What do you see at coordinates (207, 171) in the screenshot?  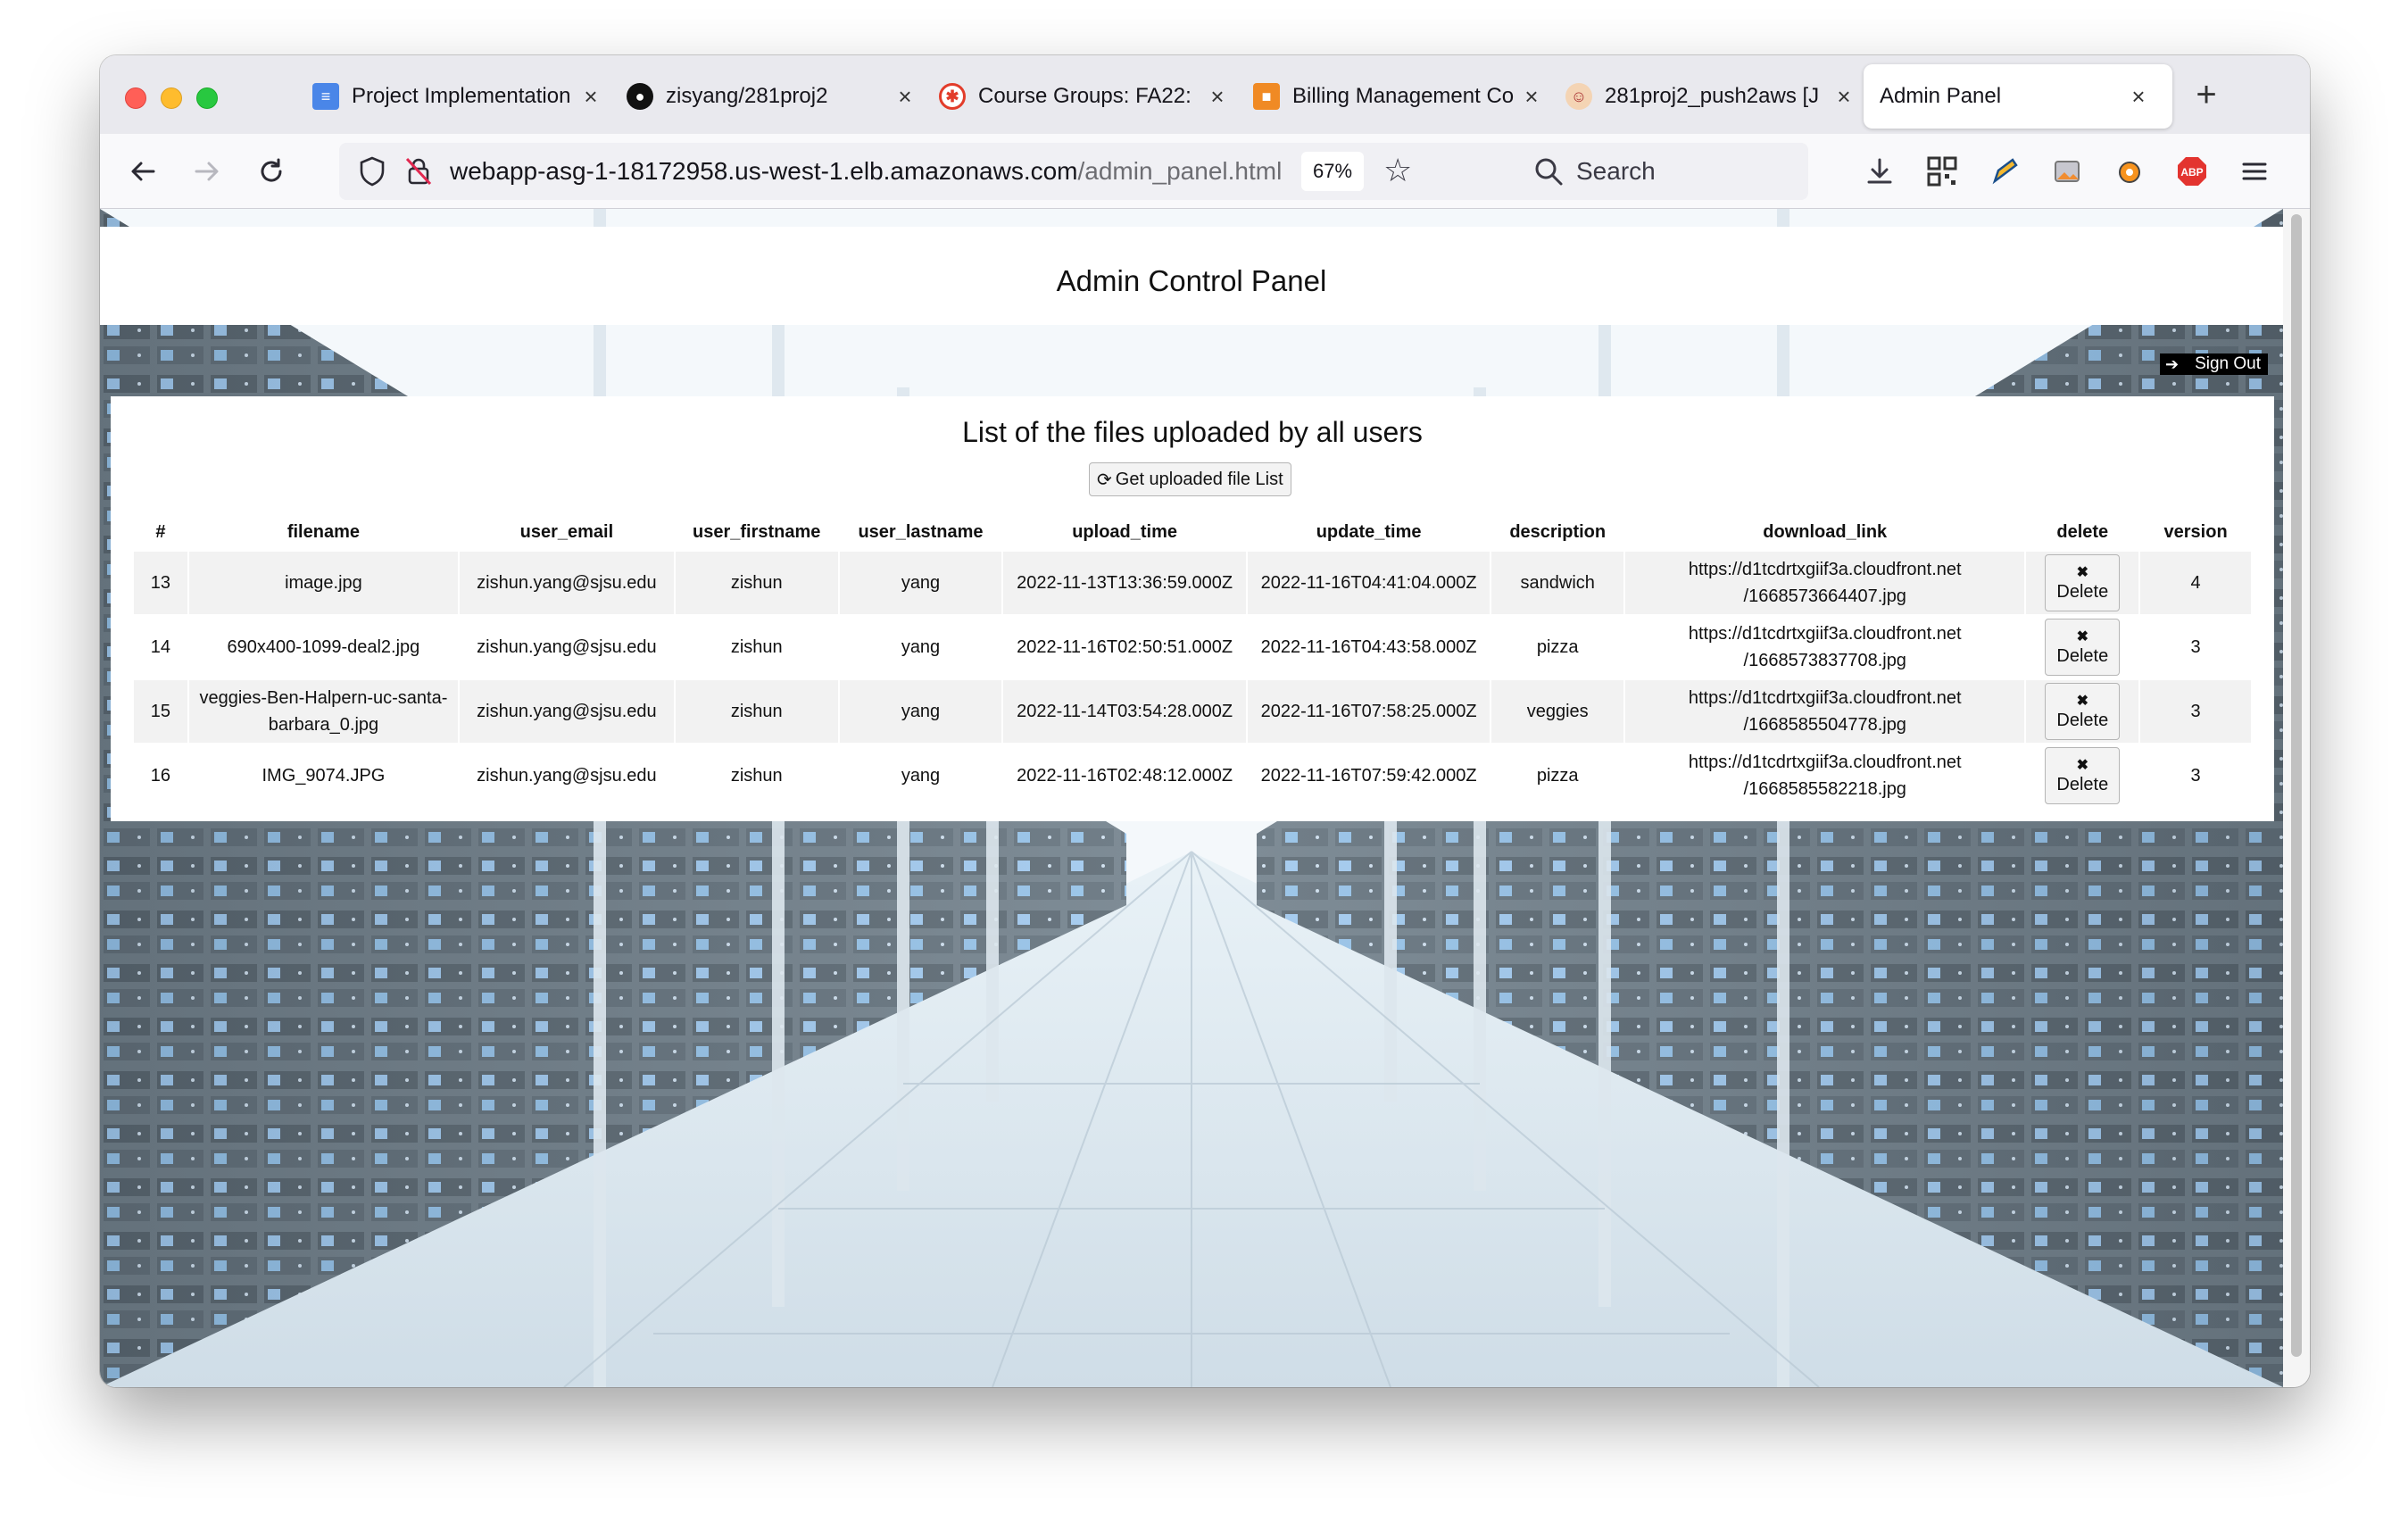 I see `forward-button` at bounding box center [207, 171].